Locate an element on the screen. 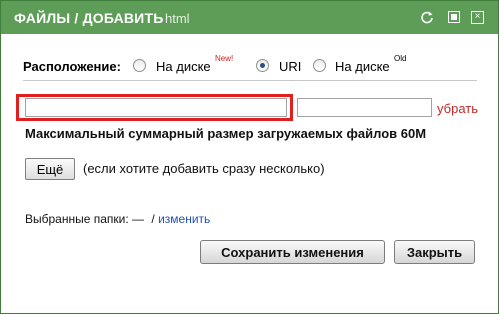 This screenshot has height=314, width=499. folders-value: — is located at coordinates (138, 219).